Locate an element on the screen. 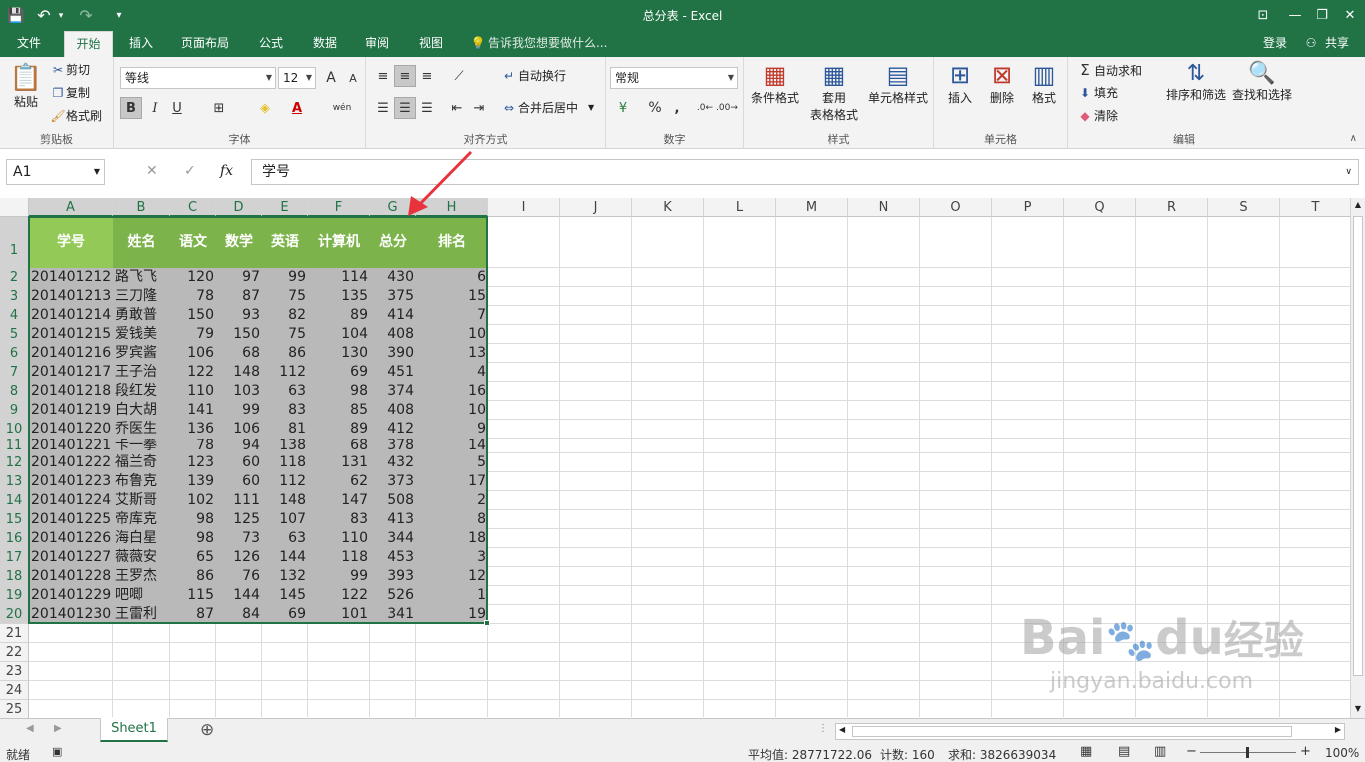  number-format-select: 常规 ▼ is located at coordinates (674, 78).